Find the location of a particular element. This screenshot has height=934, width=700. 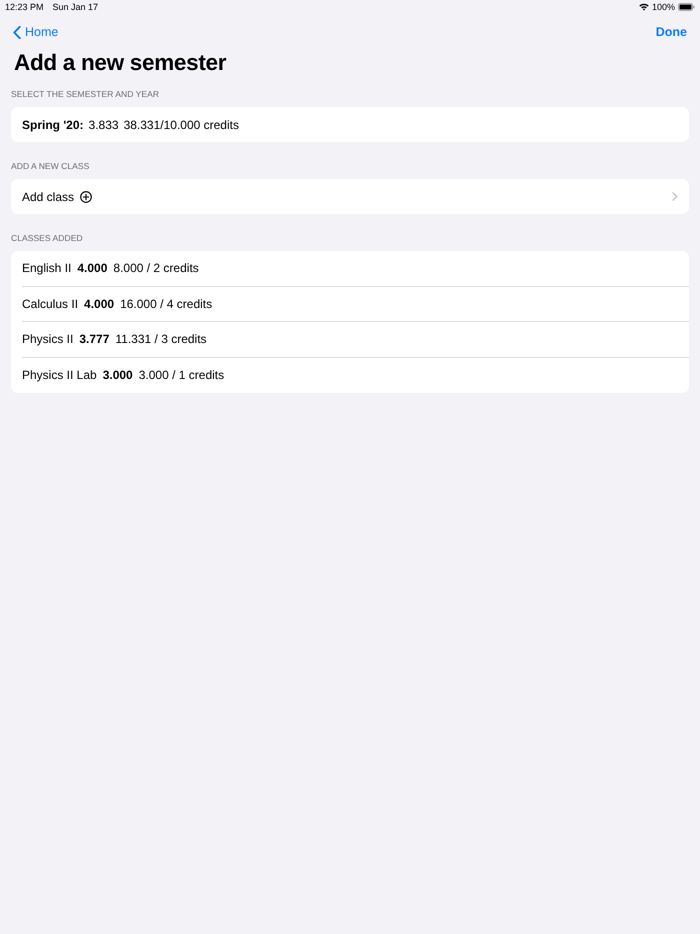

class-name: Calculus II is located at coordinates (50, 303).